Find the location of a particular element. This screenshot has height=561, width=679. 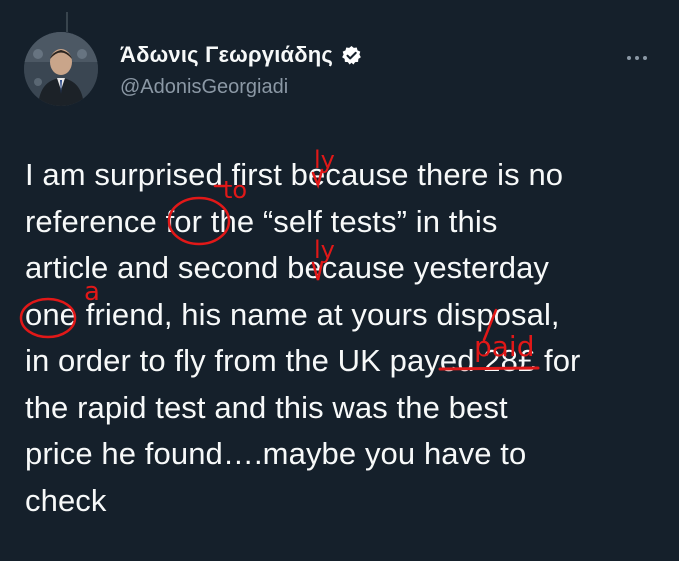

avatar-photo is located at coordinates (61, 69).